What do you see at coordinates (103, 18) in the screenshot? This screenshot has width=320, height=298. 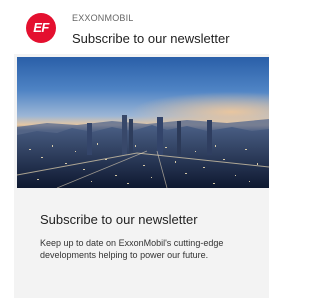 I see `brand-name: EXXONMOBIL` at bounding box center [103, 18].